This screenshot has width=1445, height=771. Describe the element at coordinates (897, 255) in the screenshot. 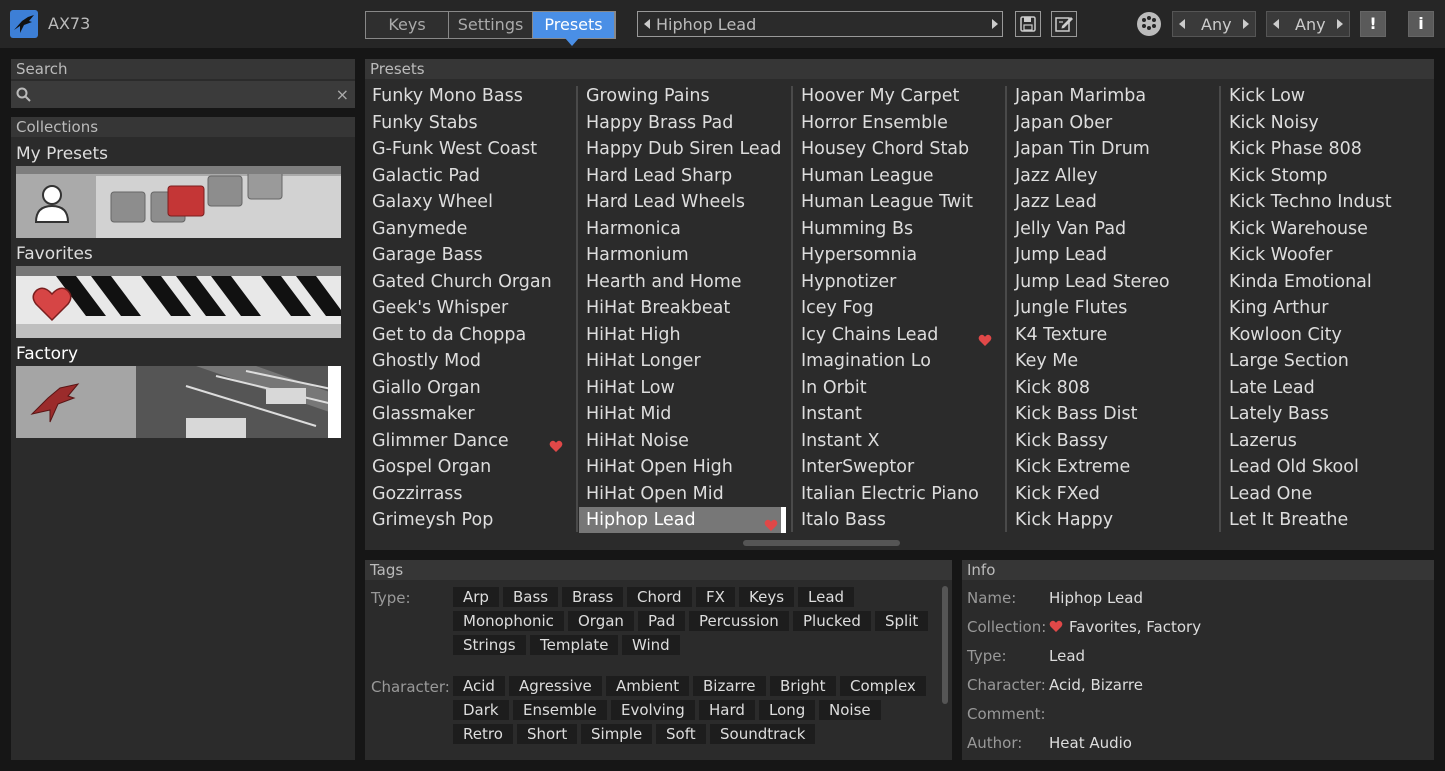

I see `preset-item: Hypersomnia` at that location.